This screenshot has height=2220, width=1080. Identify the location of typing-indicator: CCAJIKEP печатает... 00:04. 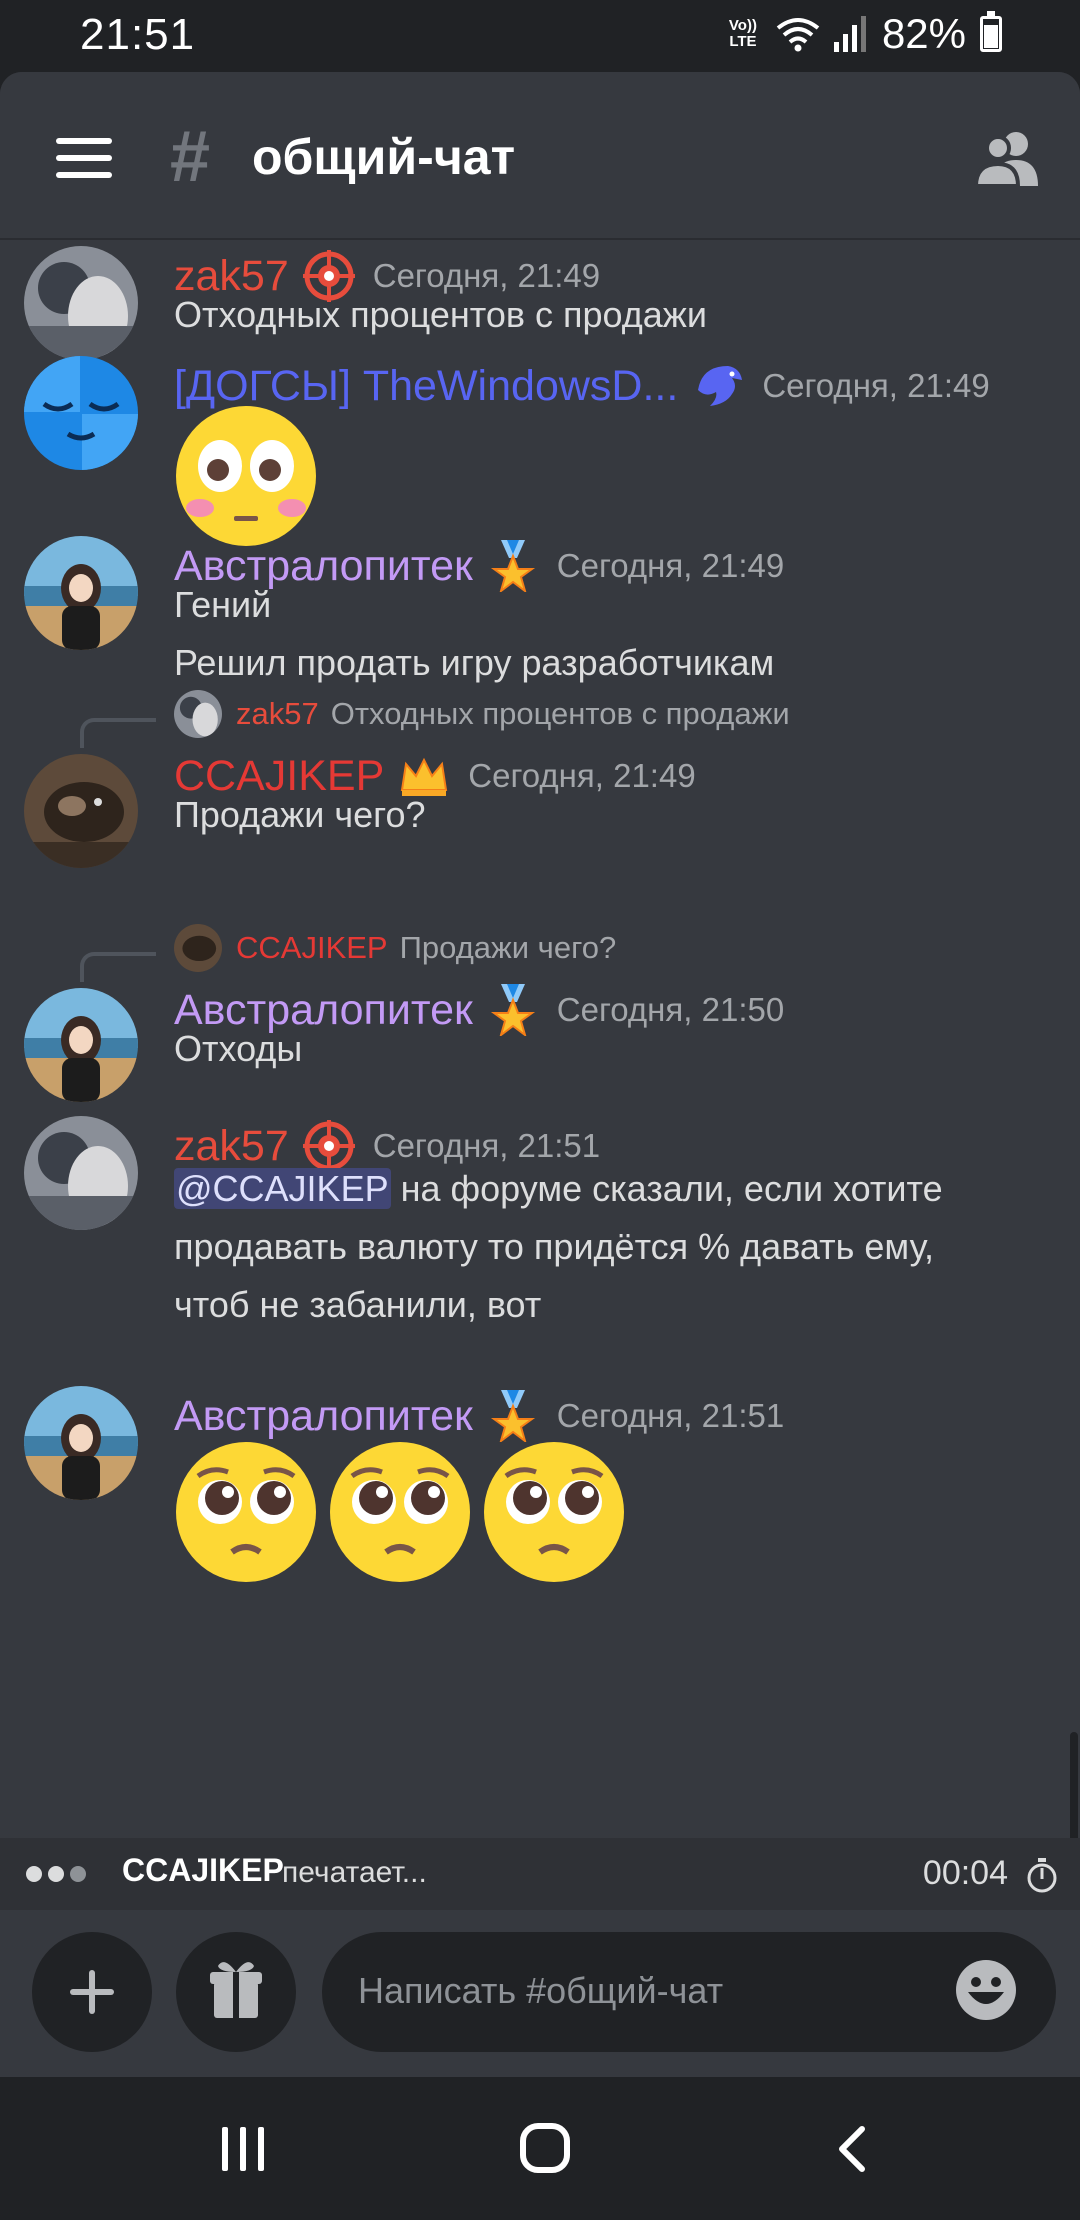
(540, 1874).